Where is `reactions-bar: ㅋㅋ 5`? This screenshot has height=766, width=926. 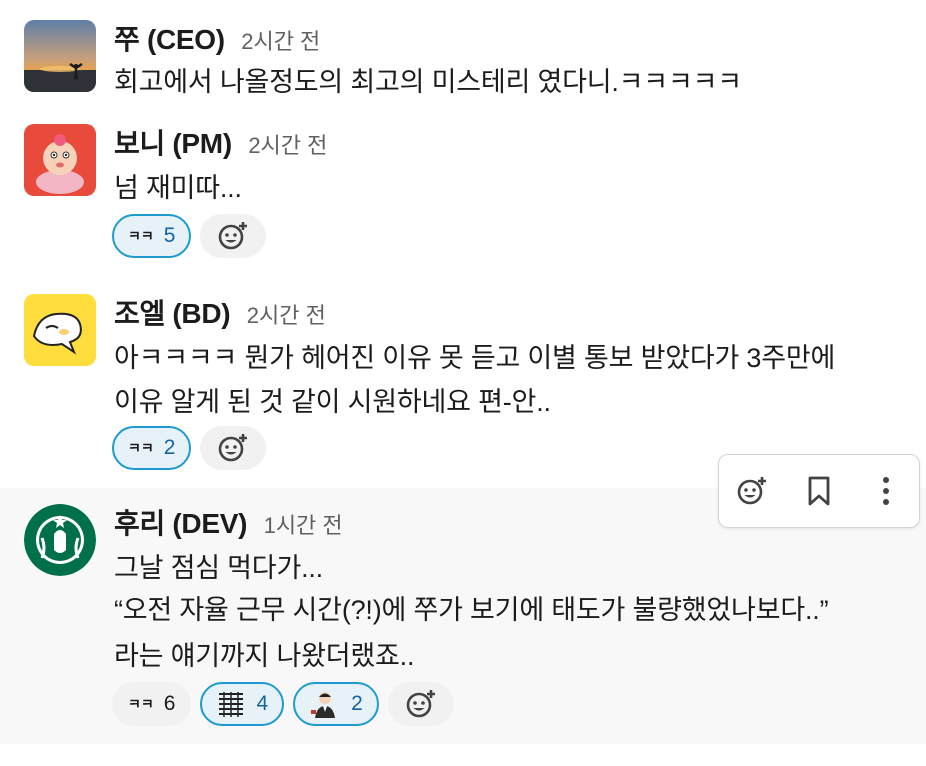 reactions-bar: ㅋㅋ 5 is located at coordinates (189, 236).